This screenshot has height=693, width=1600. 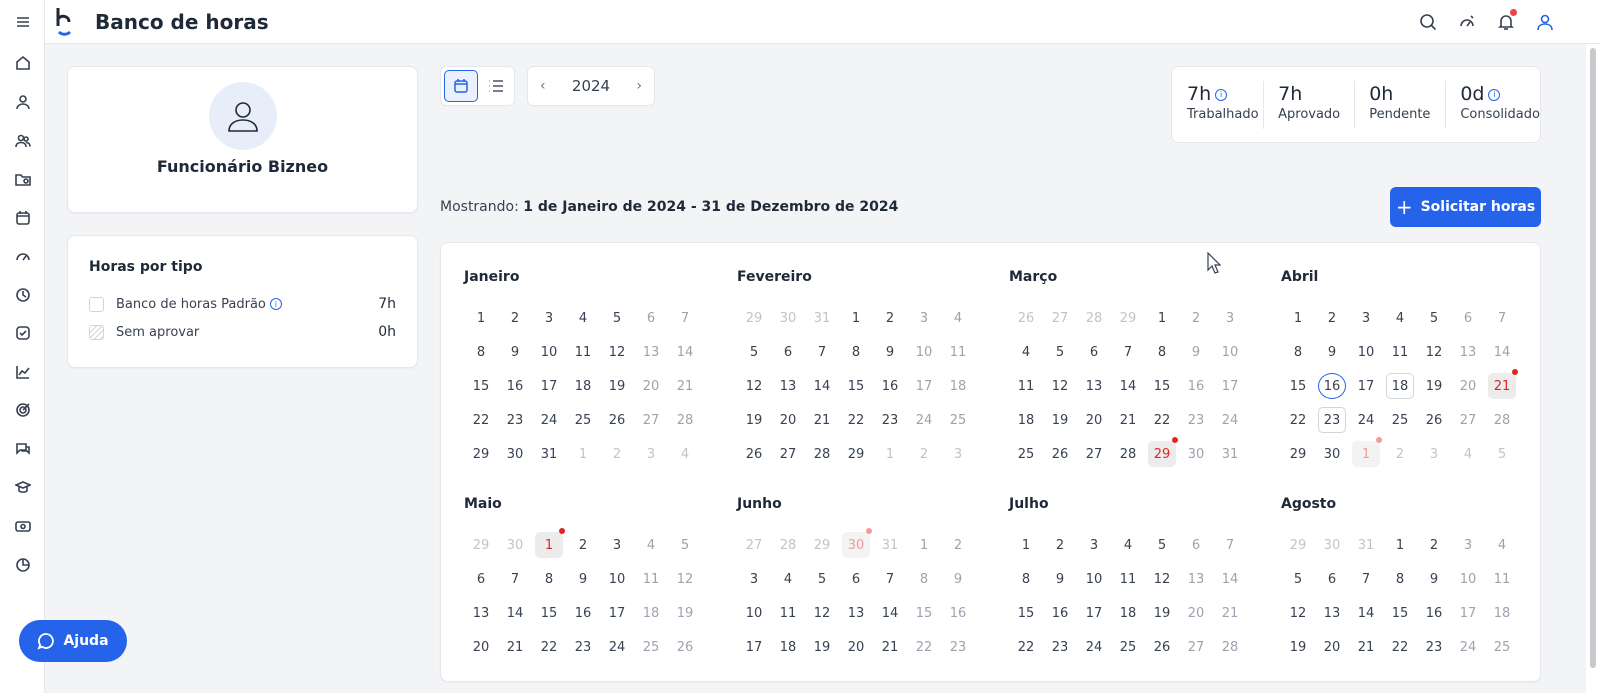 I want to click on type-checkbox, so click(x=96, y=332).